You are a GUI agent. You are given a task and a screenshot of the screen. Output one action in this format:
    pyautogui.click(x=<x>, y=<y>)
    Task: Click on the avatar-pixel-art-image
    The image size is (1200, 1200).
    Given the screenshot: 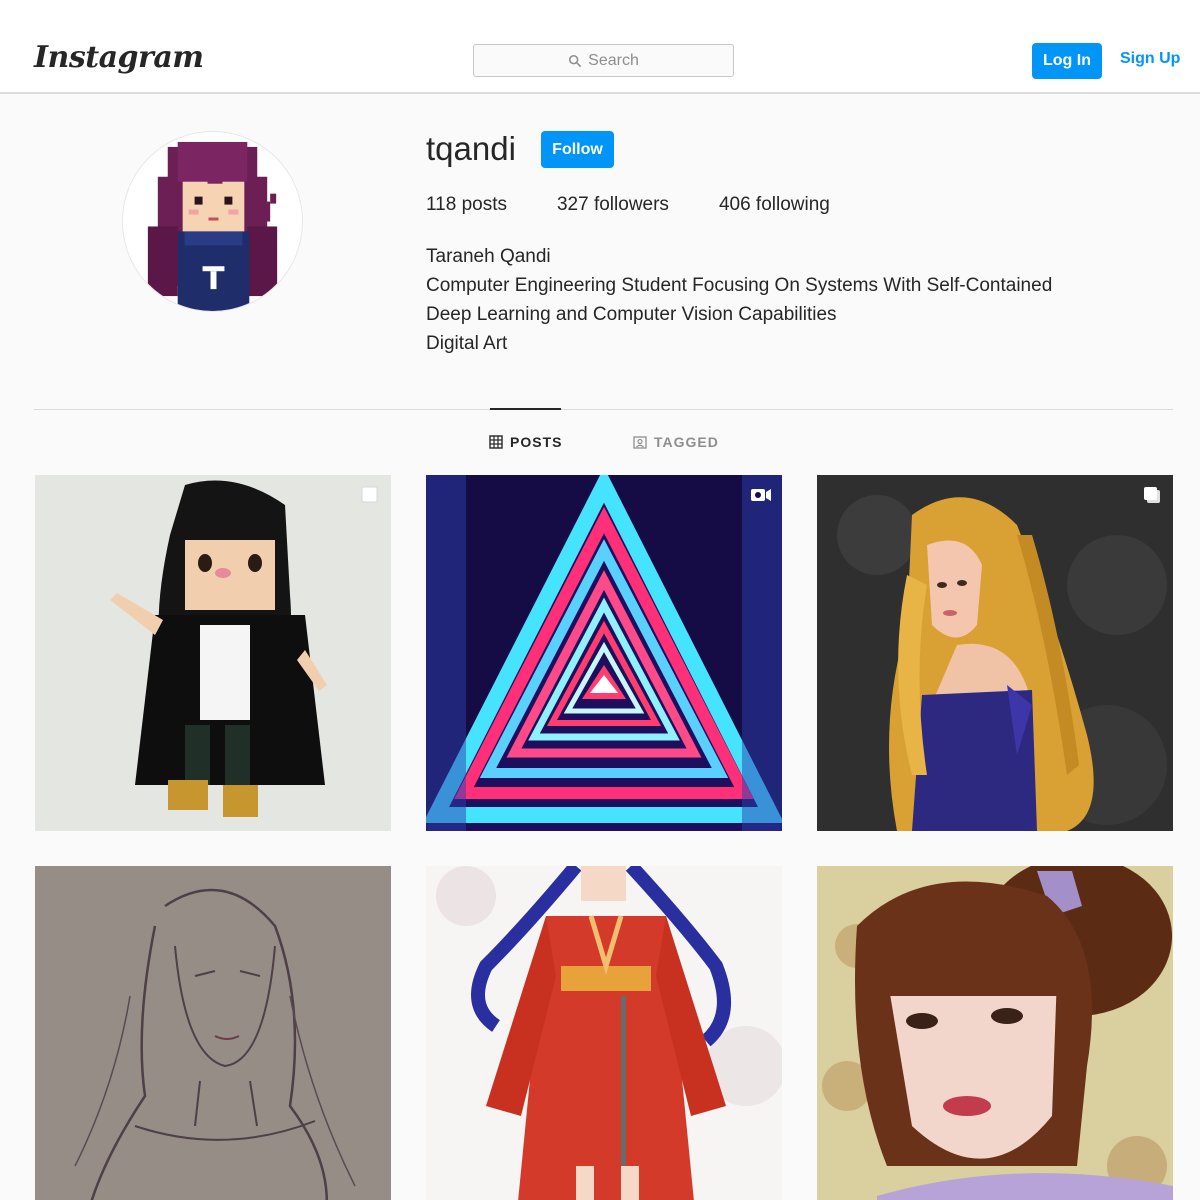 What is the action you would take?
    pyautogui.click(x=212, y=221)
    